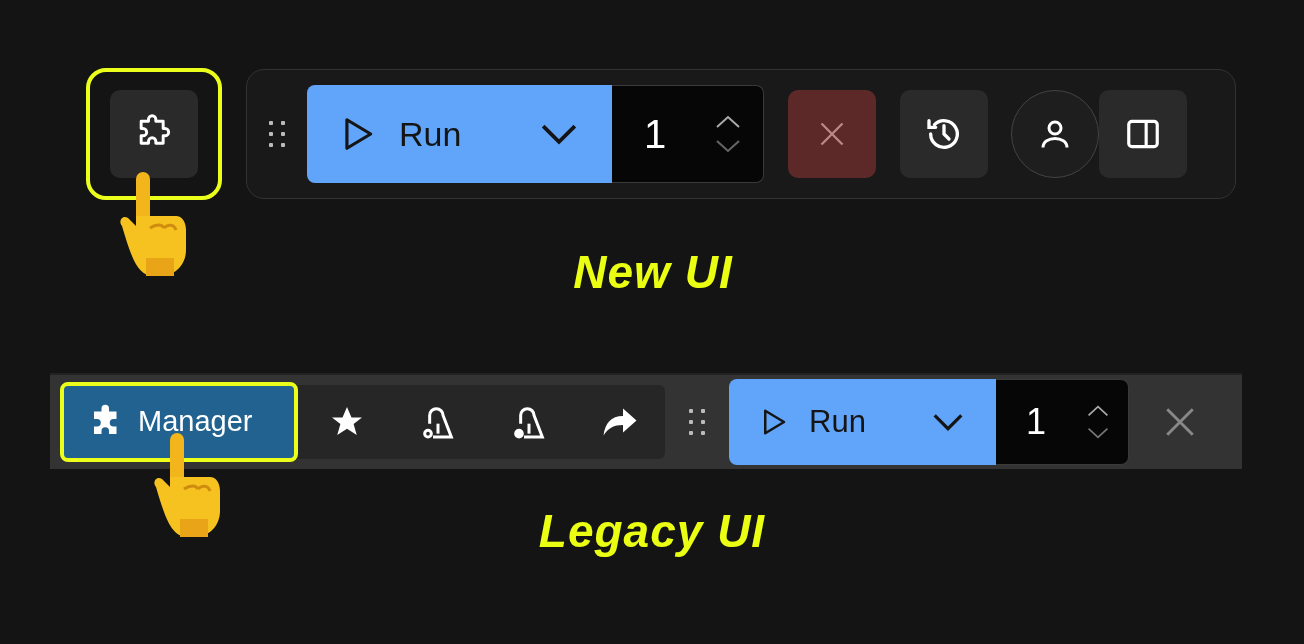  I want to click on caption: New UI, so click(653, 272).